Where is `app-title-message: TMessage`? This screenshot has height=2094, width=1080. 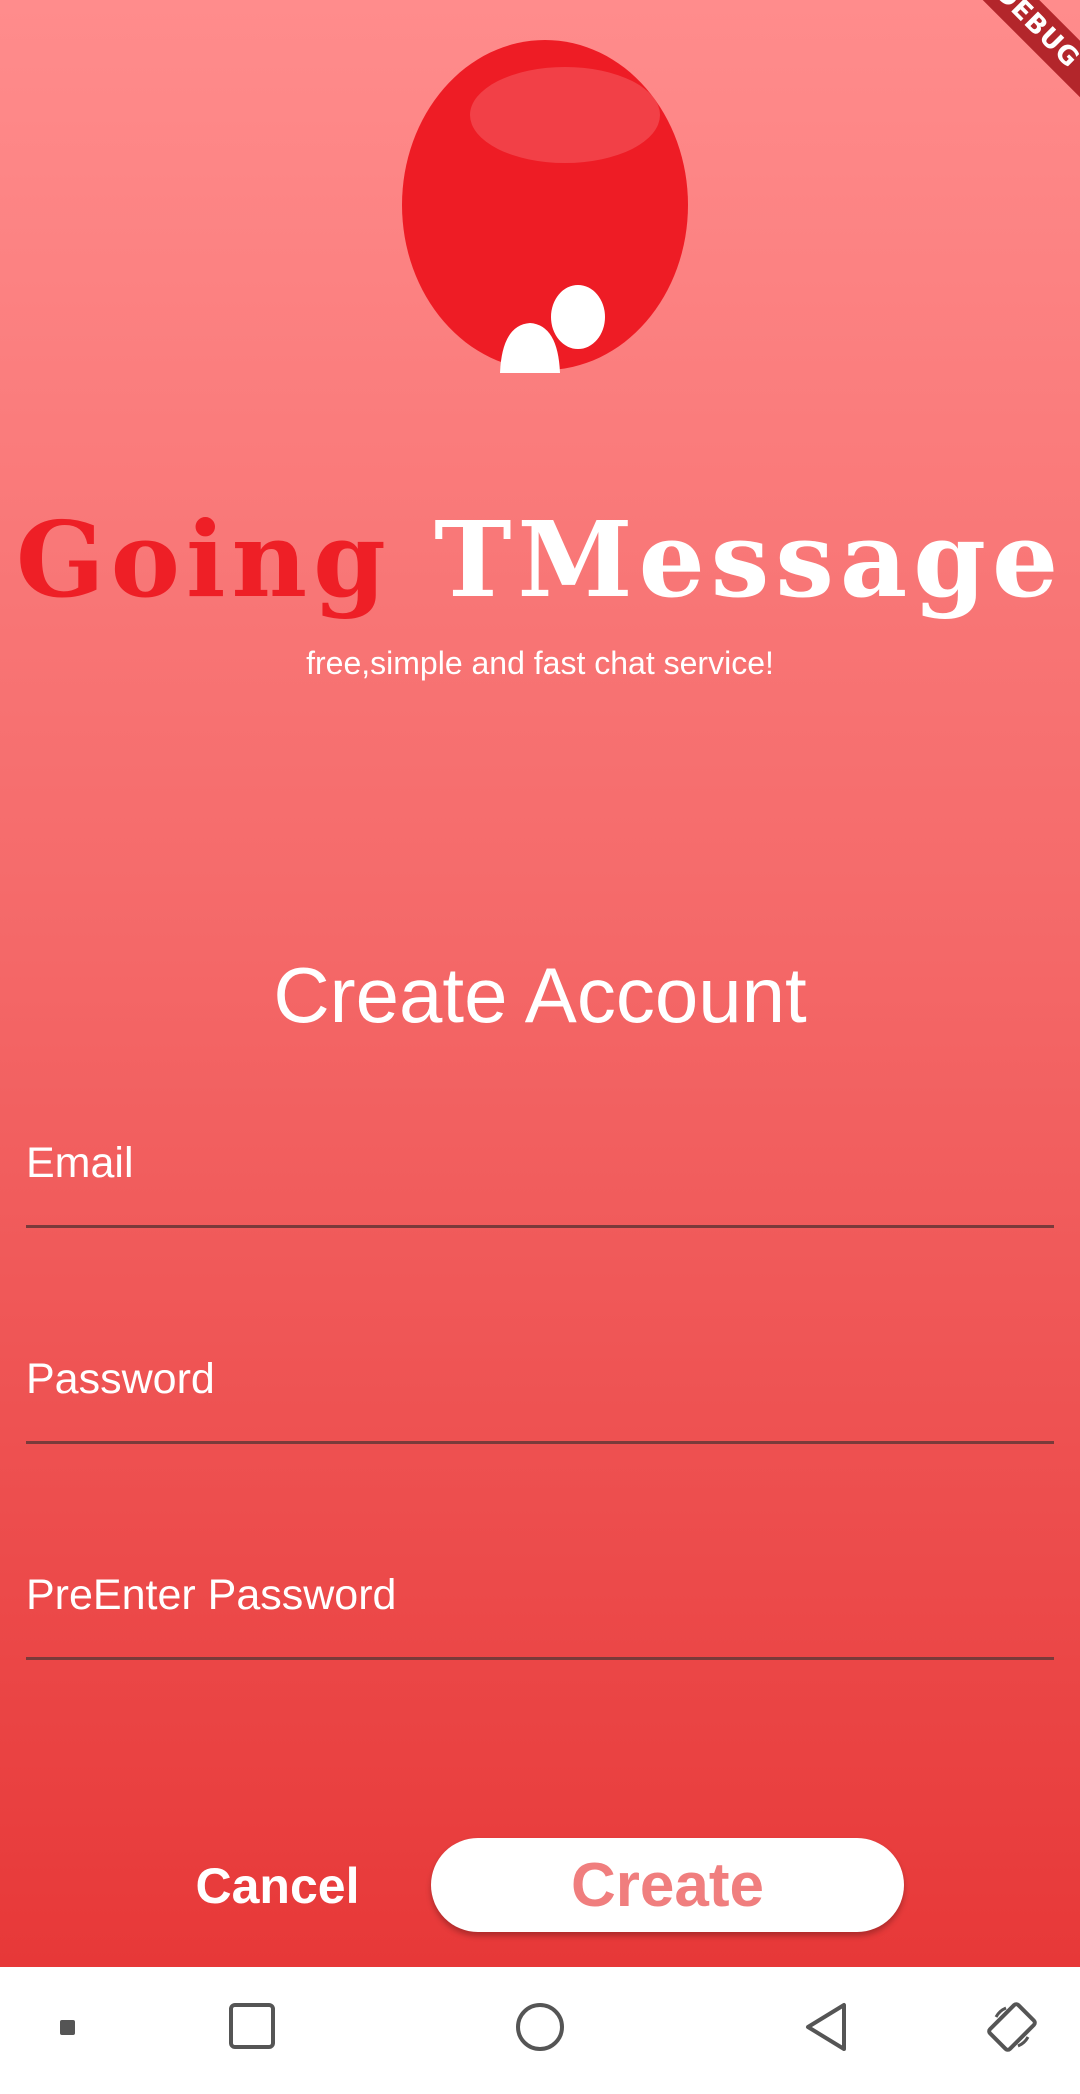 app-title-message: TMessage is located at coordinates (749, 559).